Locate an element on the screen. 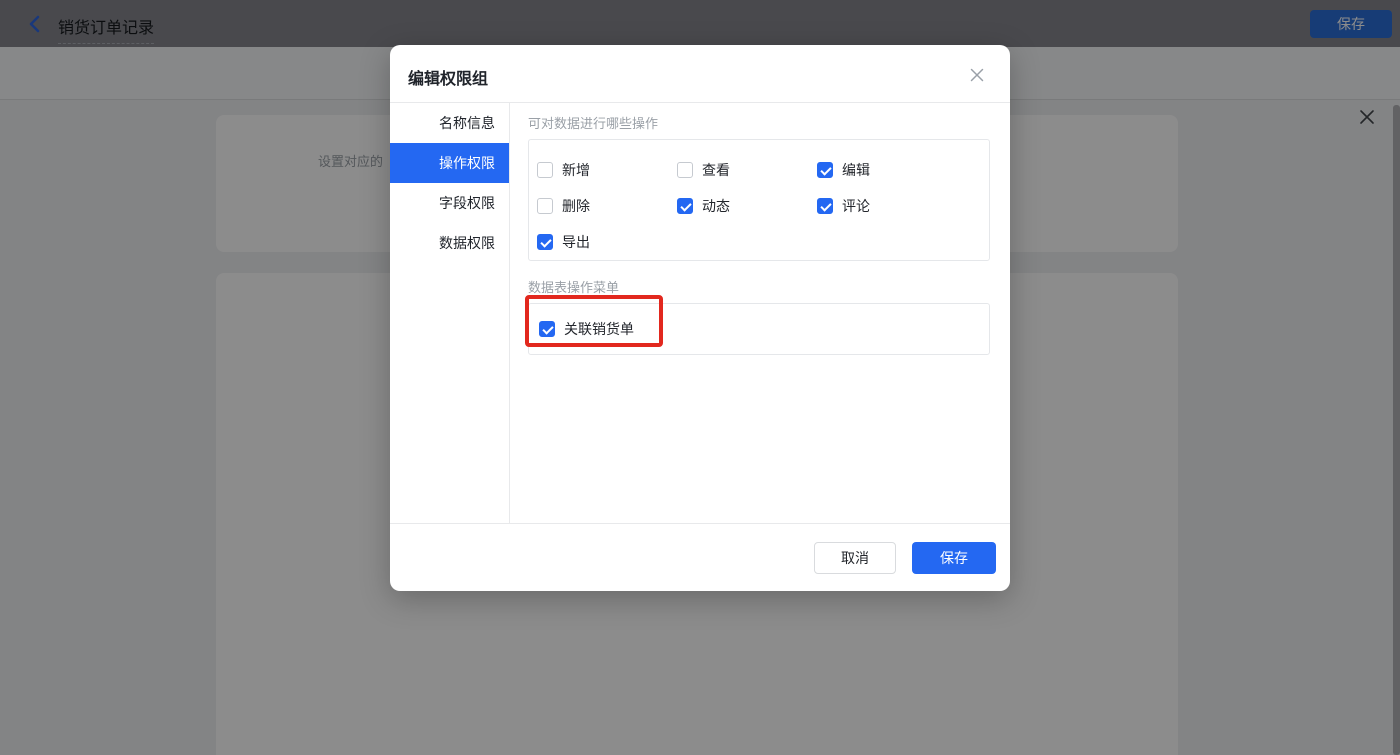  operations-checkbox-group: 新增 查看 编辑 删除 动态 评论 导出 is located at coordinates (759, 200).